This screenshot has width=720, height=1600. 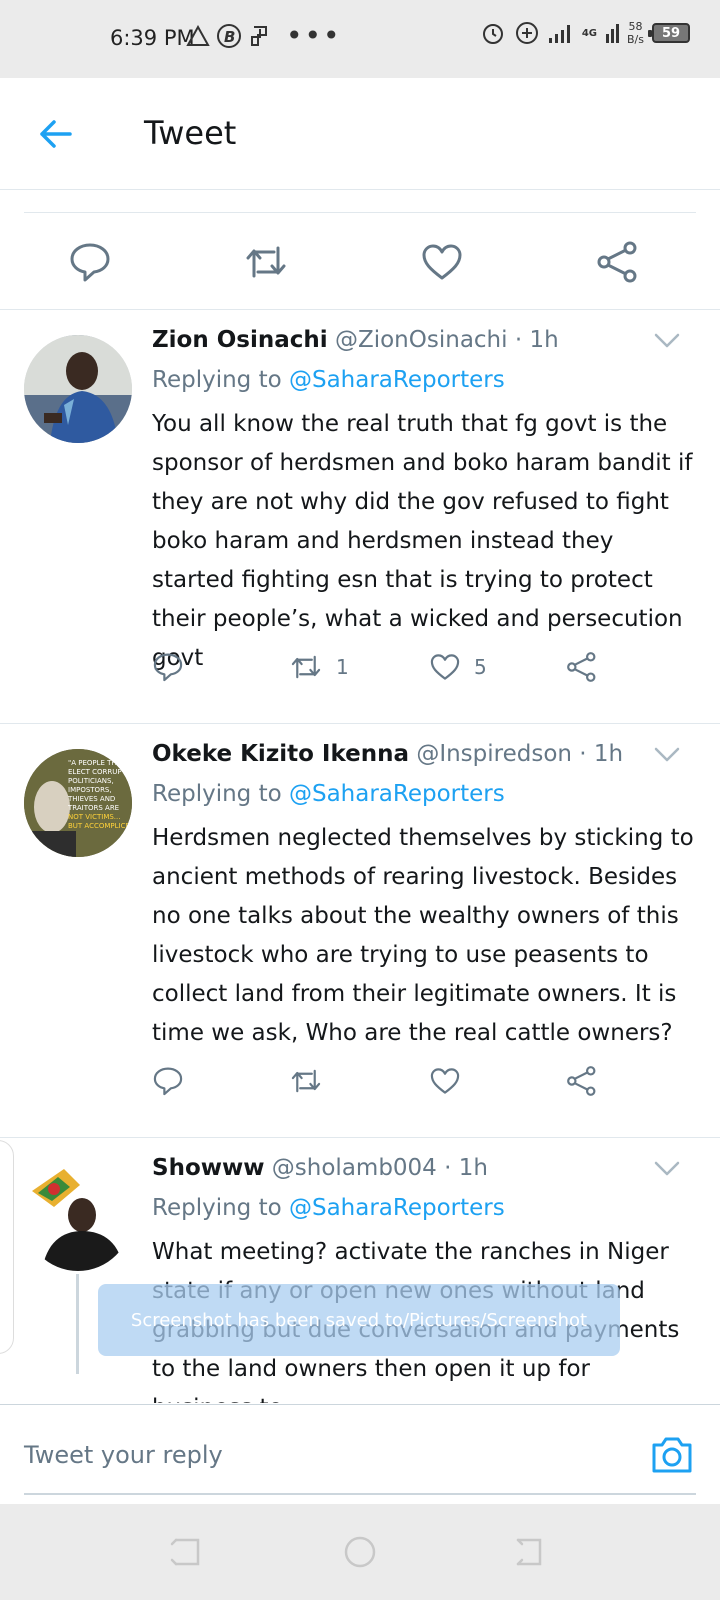 What do you see at coordinates (77, 1324) in the screenshot?
I see `thread-line` at bounding box center [77, 1324].